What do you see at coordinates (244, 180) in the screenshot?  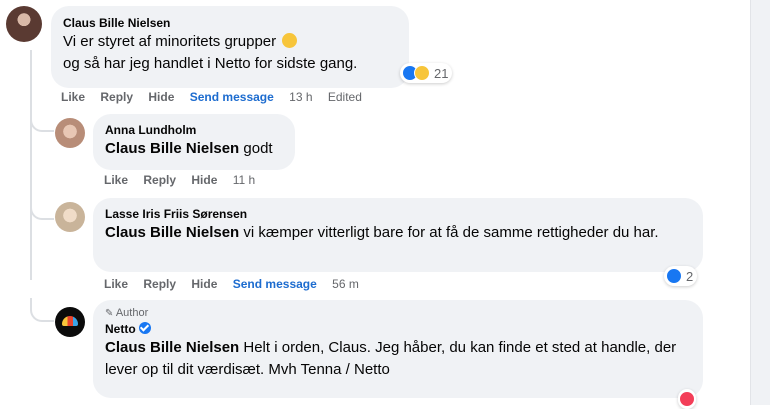 I see `timestamp: 11 h` at bounding box center [244, 180].